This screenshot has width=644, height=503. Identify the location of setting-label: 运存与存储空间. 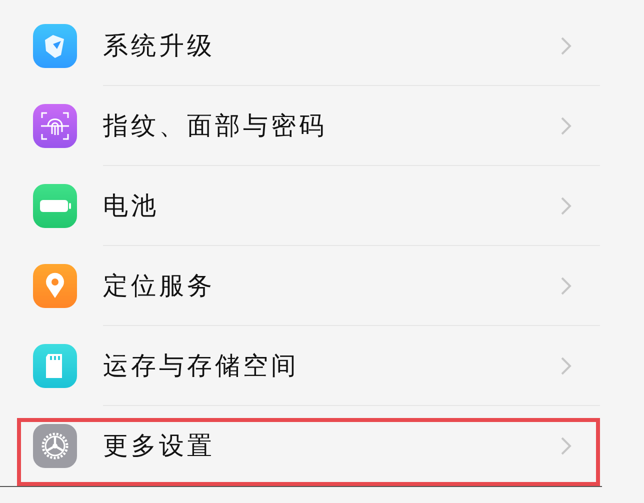
(201, 366).